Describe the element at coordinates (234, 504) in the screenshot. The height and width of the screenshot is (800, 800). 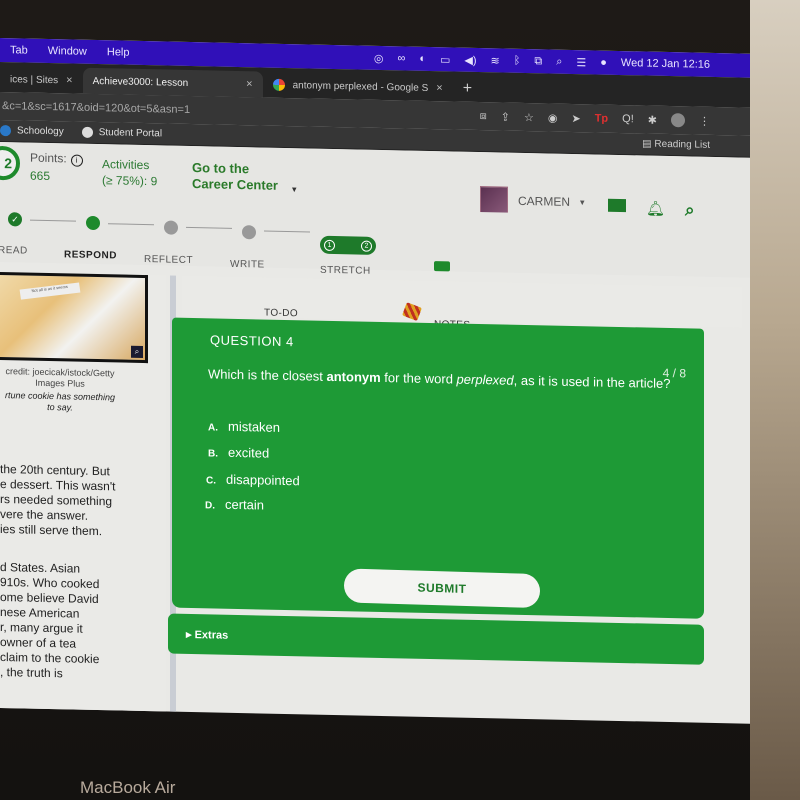
I see `answer-option-d: D. certain` at that location.